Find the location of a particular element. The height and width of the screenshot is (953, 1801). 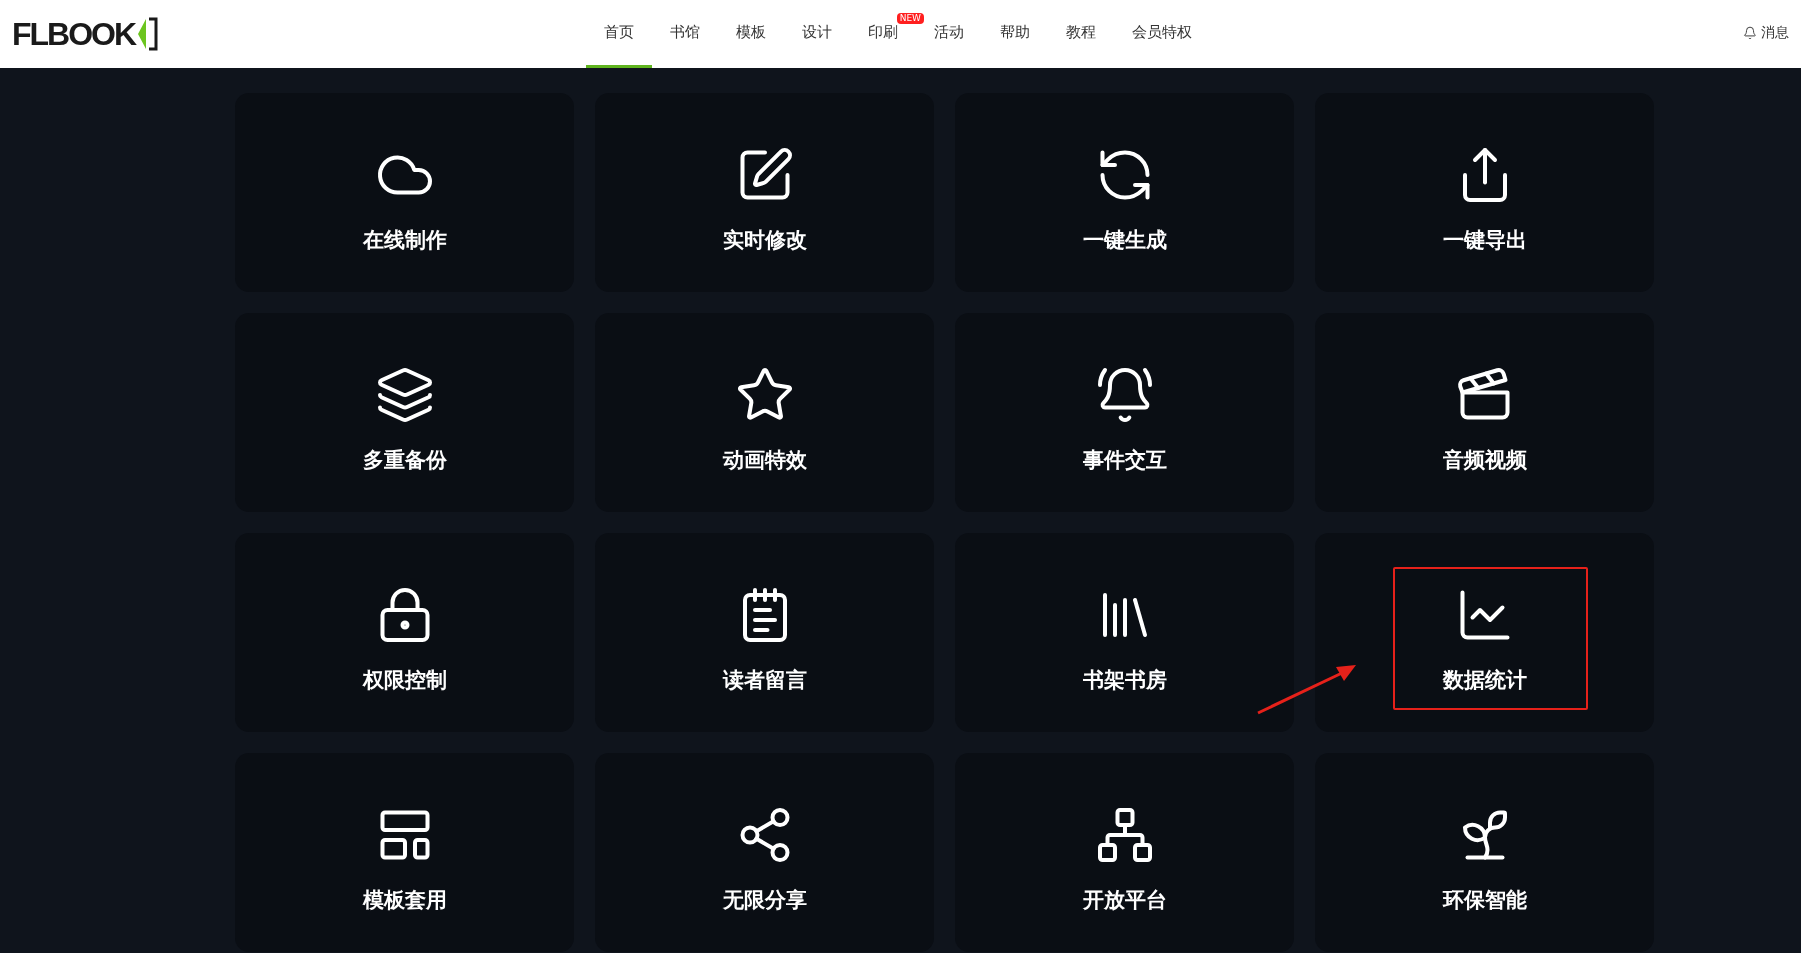

feature-card: 音频视频 is located at coordinates (1484, 412).